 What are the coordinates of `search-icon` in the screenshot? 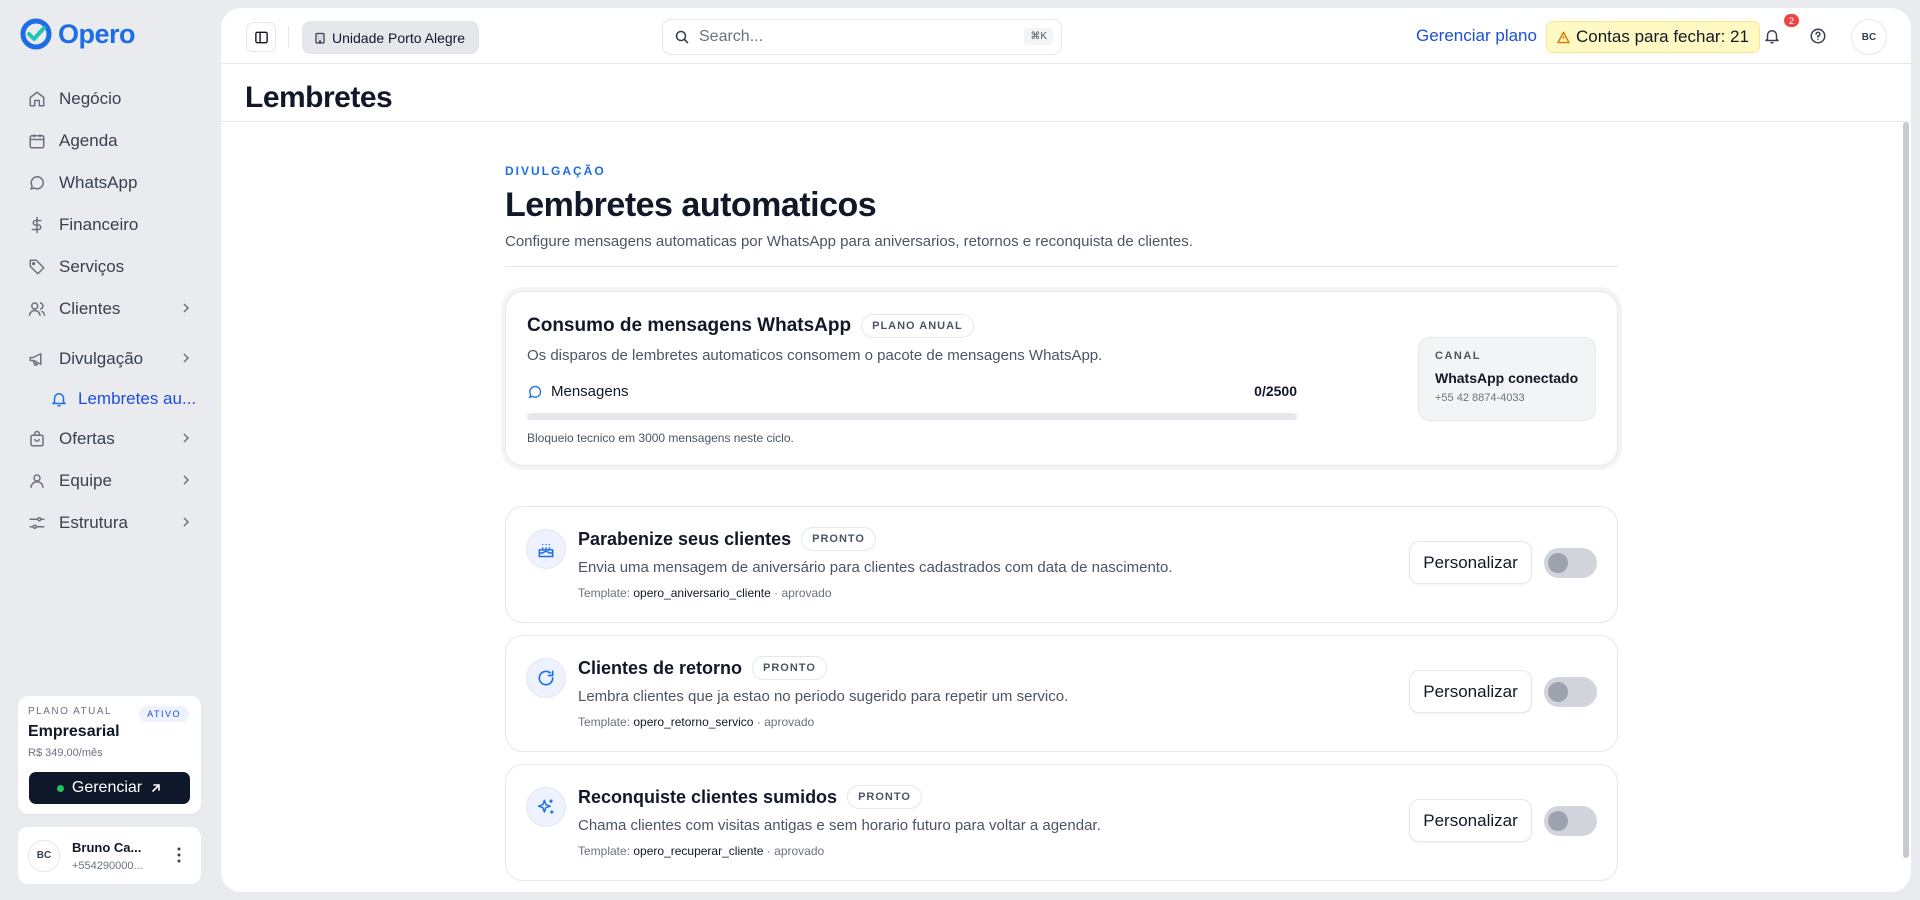 It's located at (682, 37).